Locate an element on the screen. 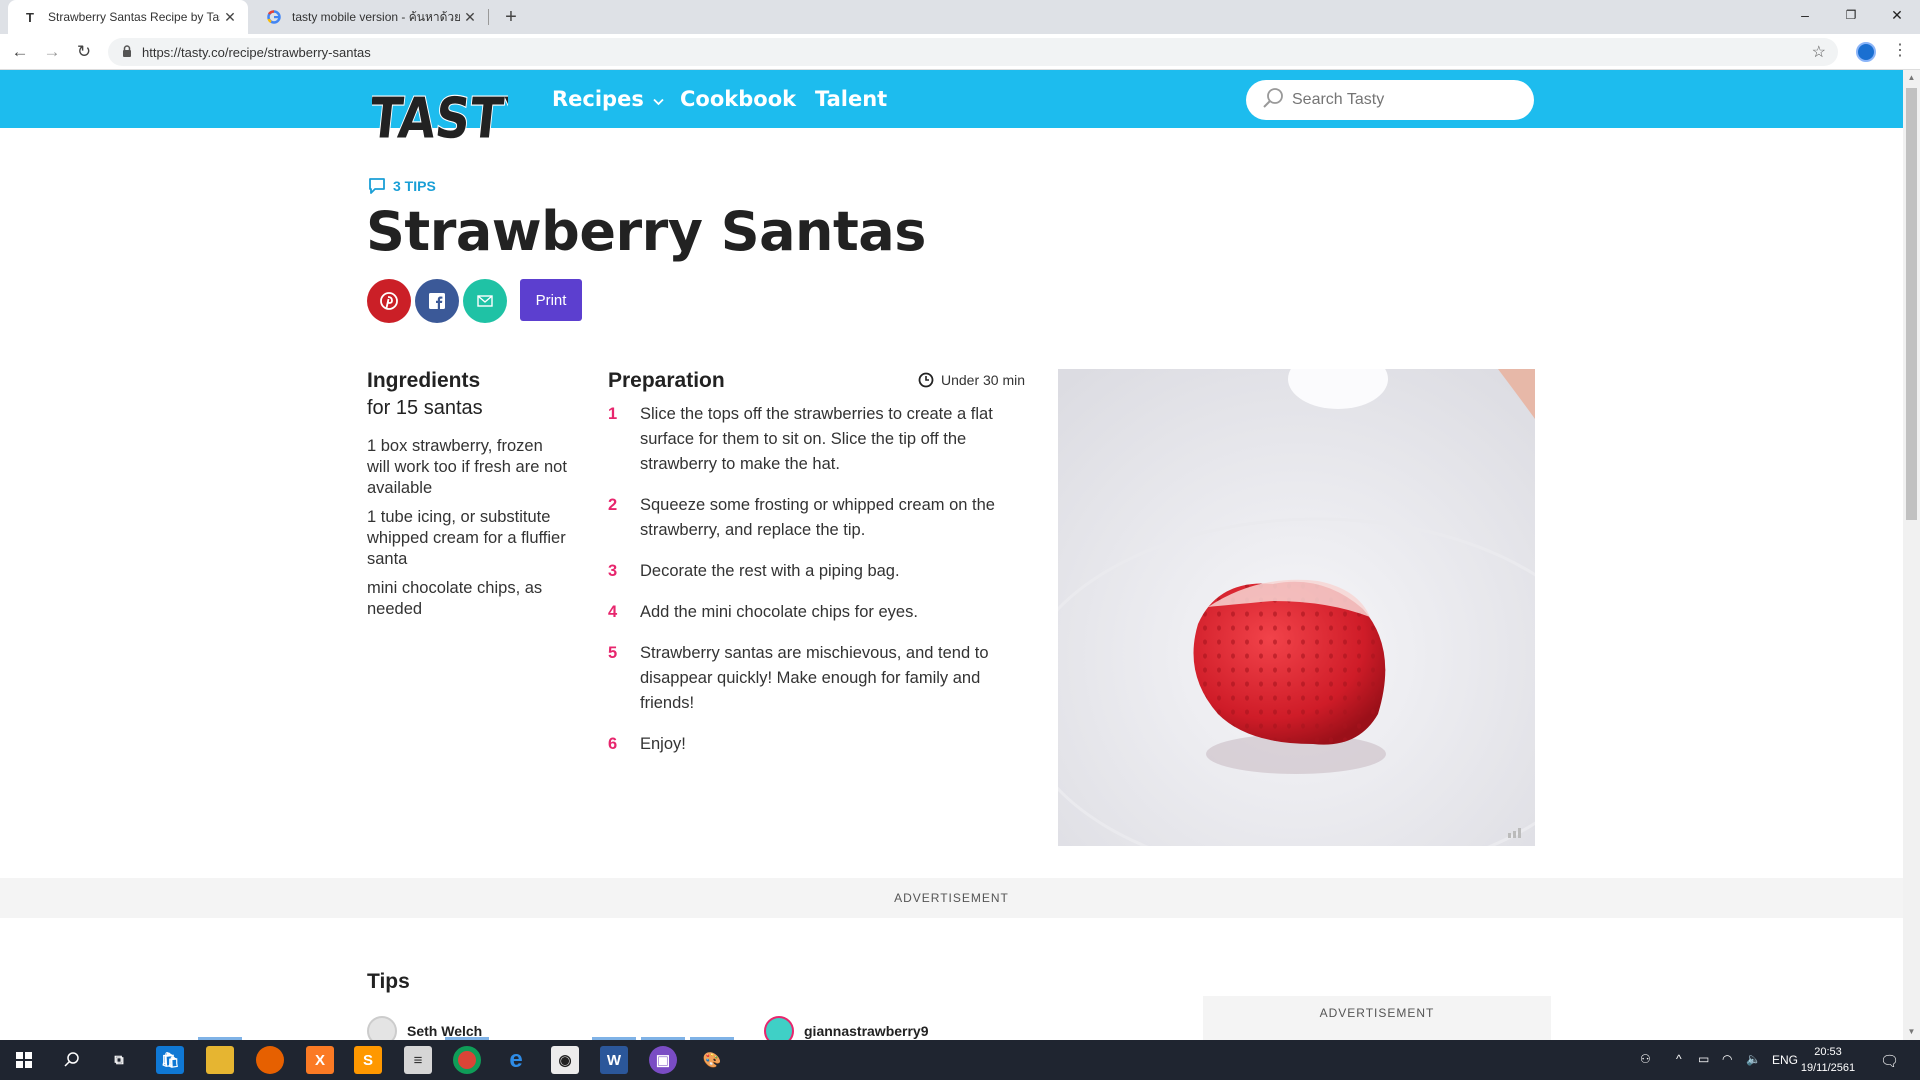 This screenshot has height=1080, width=1920. recipe-video is located at coordinates (1296, 607).